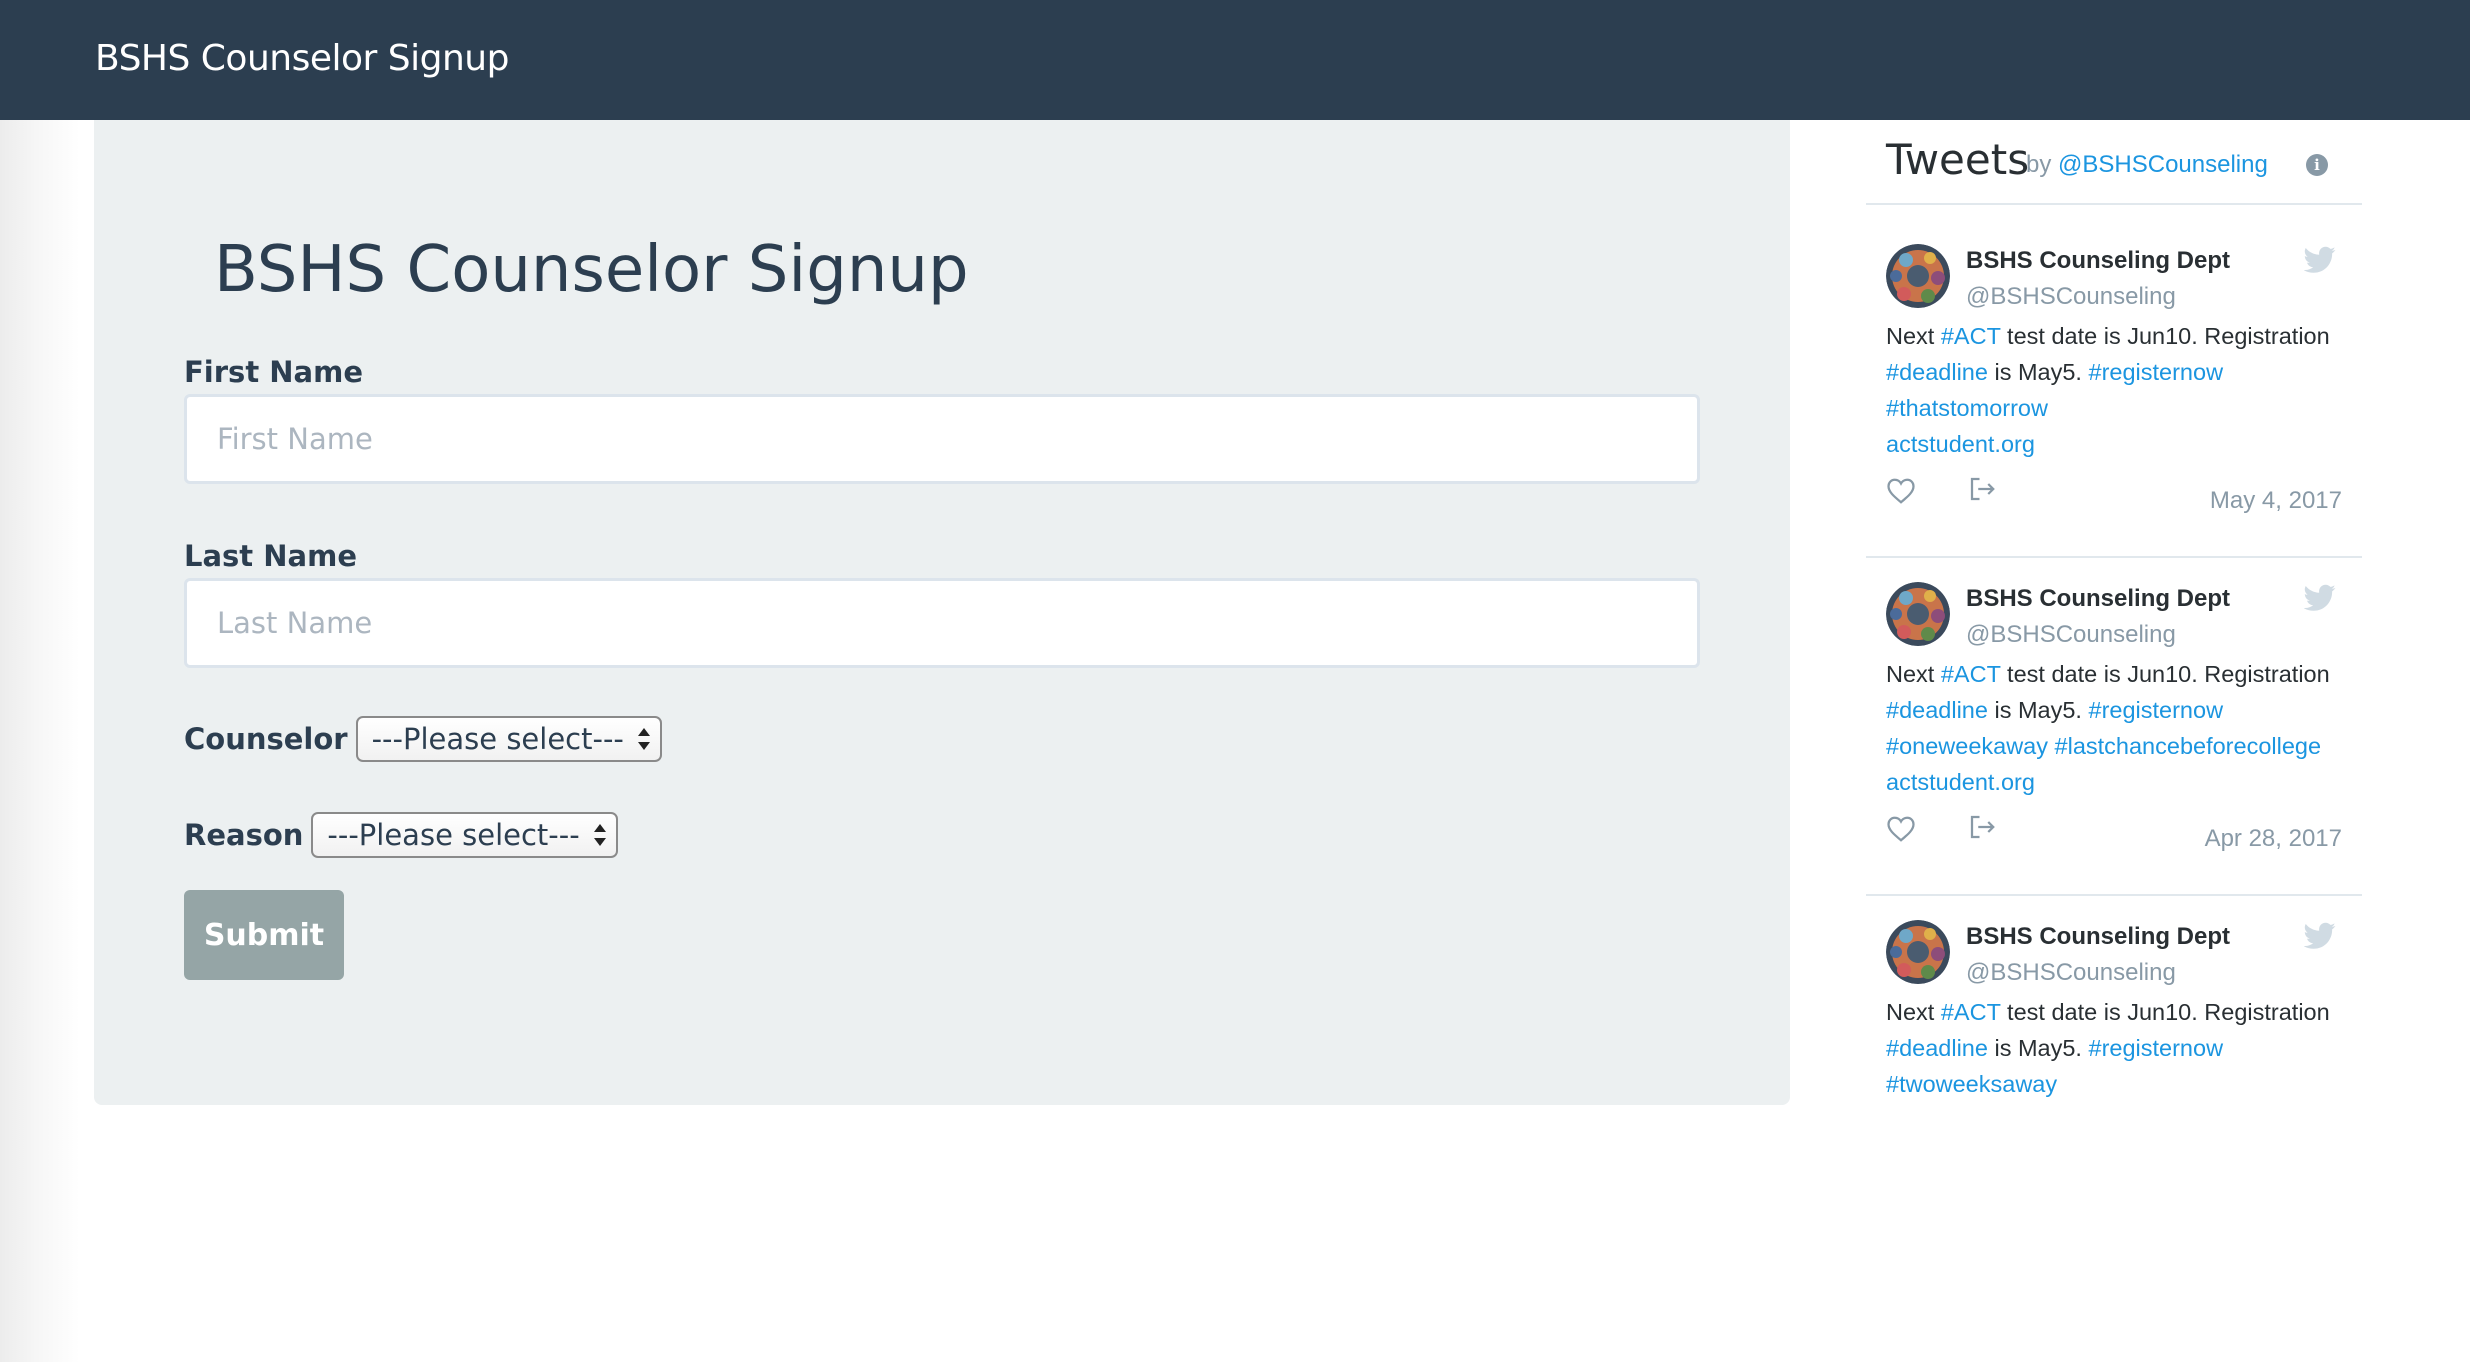 This screenshot has height=1362, width=2470. I want to click on last-name-input, so click(942, 623).